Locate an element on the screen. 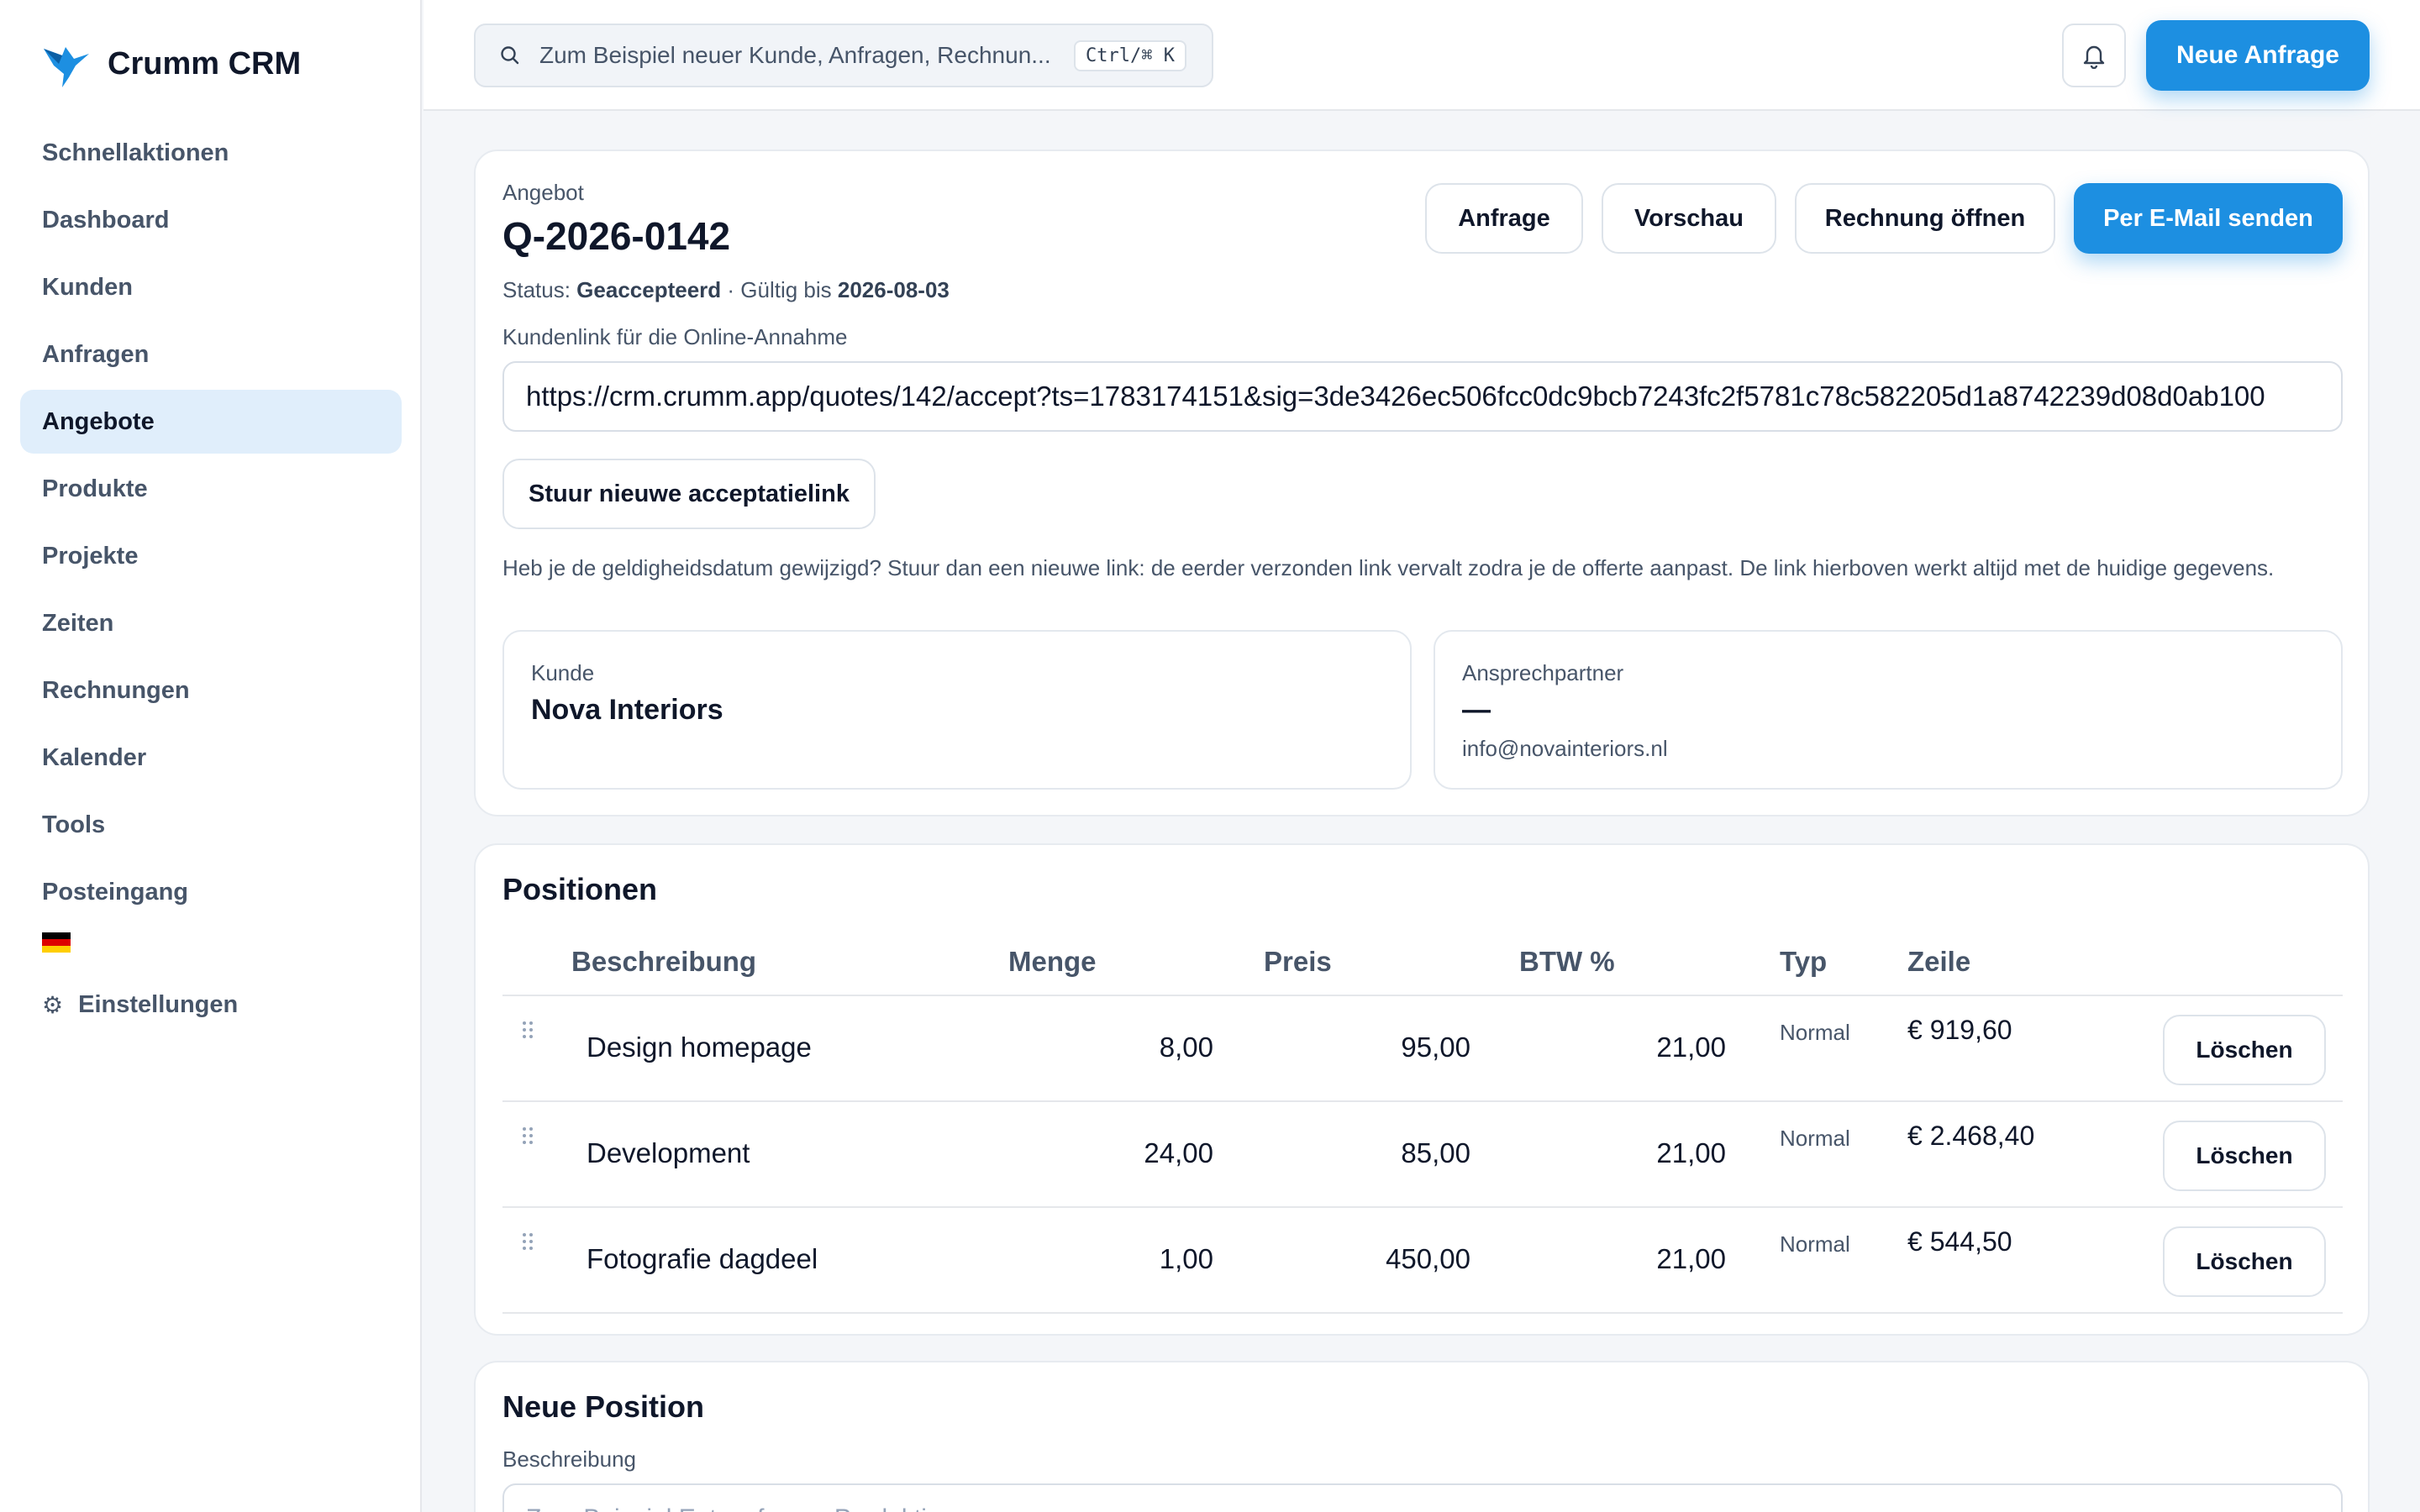 The height and width of the screenshot is (1512, 2420). row-price: 450,00 is located at coordinates (1325, 1259).